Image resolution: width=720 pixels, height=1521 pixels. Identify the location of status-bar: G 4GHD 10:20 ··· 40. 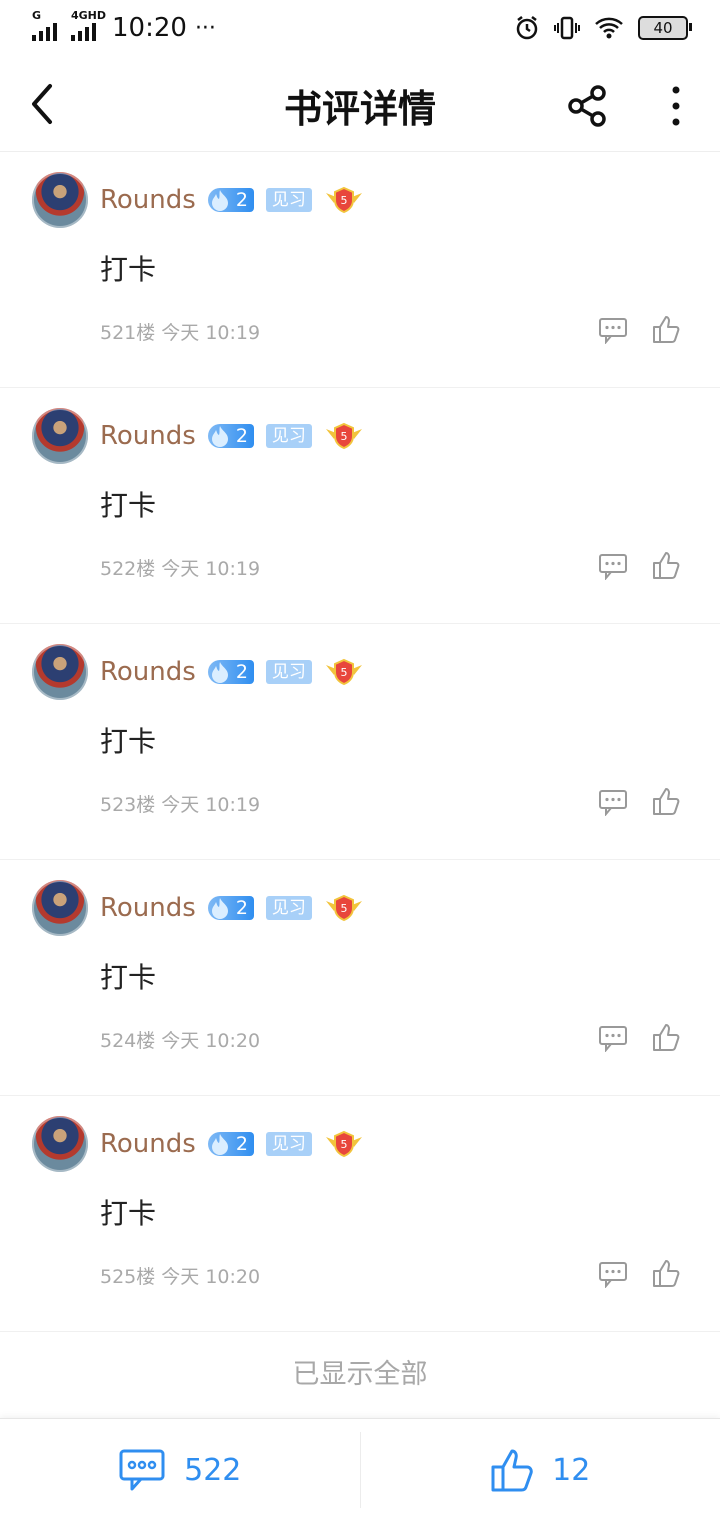
(360, 28).